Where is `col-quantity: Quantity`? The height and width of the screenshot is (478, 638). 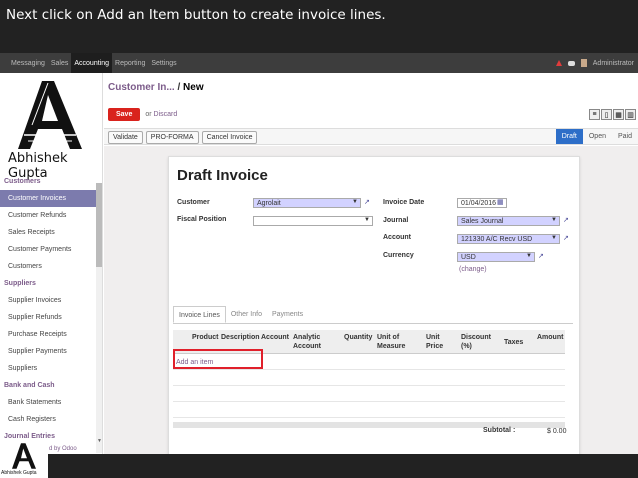
col-quantity: Quantity is located at coordinates (358, 337).